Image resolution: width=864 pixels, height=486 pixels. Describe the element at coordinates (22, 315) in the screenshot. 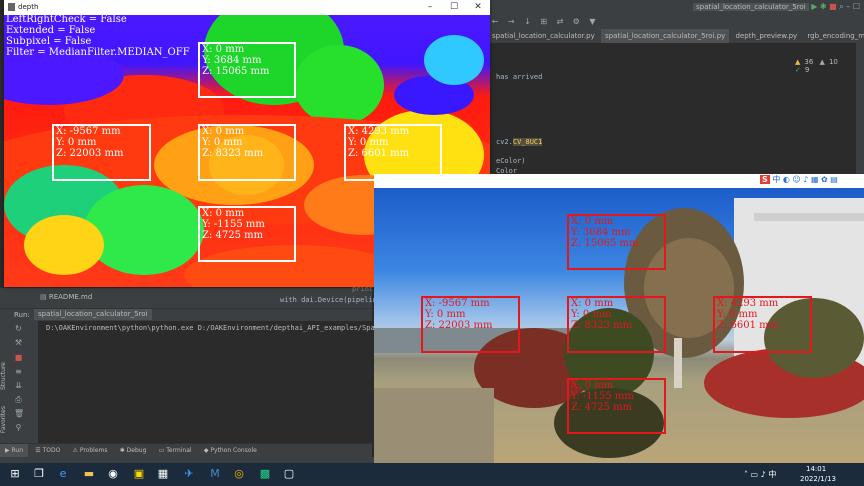

I see `run-panel-label: Run:` at that location.